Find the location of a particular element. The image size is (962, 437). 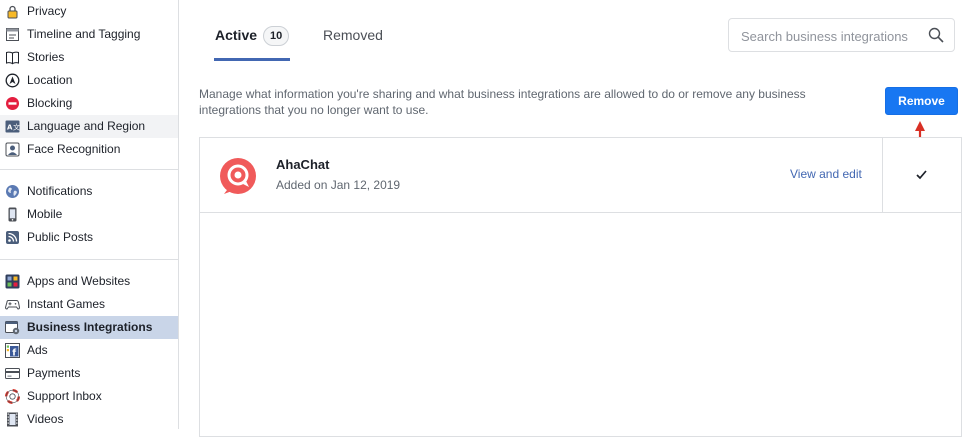

sidebar-item-payments: Payments is located at coordinates (89, 373).